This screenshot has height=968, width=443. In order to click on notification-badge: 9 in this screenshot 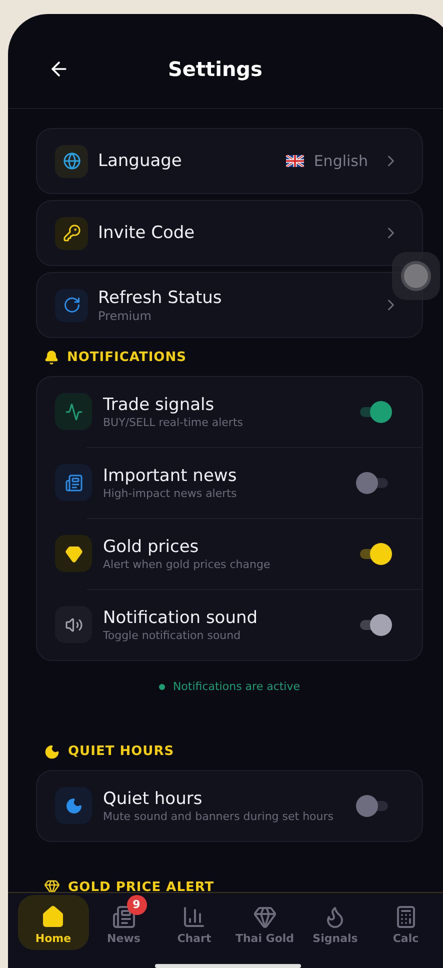, I will do `click(136, 905)`.